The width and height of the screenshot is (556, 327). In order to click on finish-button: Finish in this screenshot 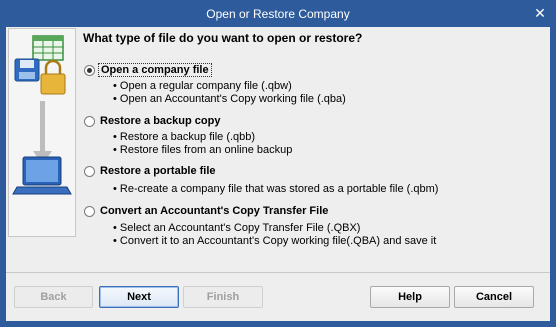, I will do `click(223, 297)`.